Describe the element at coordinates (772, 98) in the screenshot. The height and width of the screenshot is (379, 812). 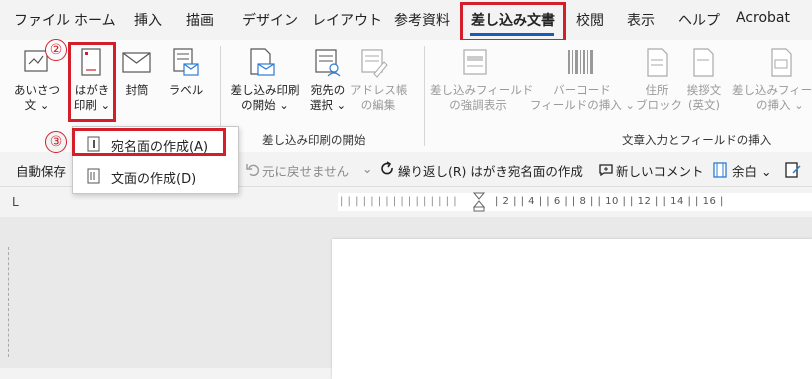
I see `insert-merge-field-button: 差し込みフィー の挿入 ⌄` at that location.